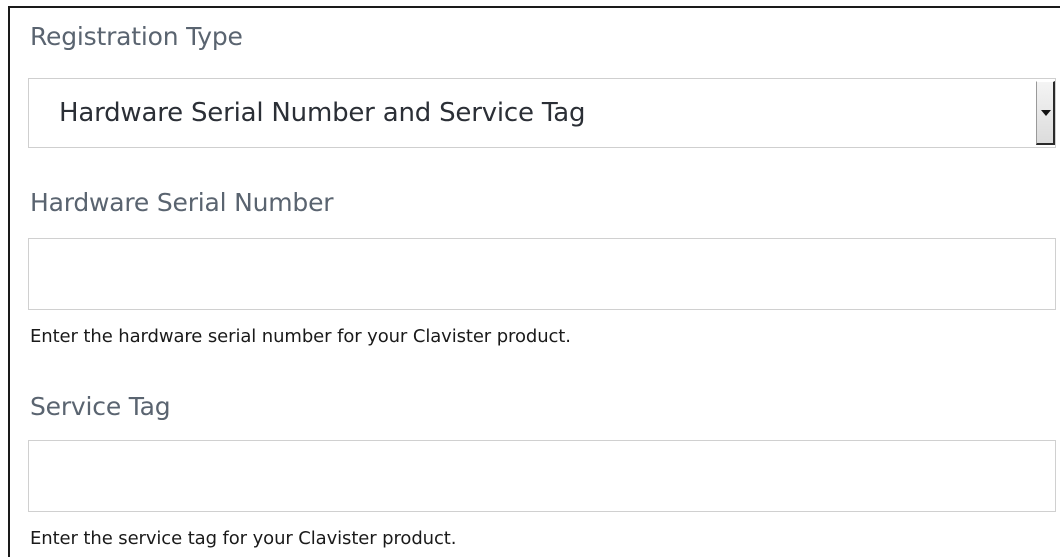 This screenshot has width=1060, height=557. I want to click on hardware-serial-number-label: Hardware Serial Number, so click(182, 202).